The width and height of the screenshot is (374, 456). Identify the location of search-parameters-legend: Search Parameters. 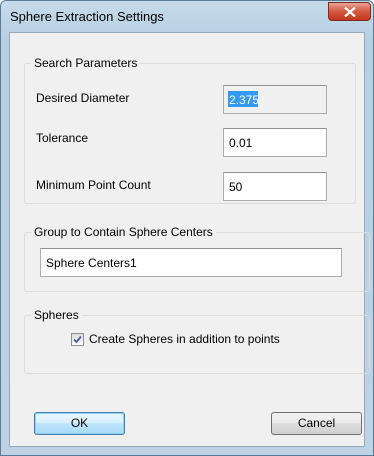
(86, 63).